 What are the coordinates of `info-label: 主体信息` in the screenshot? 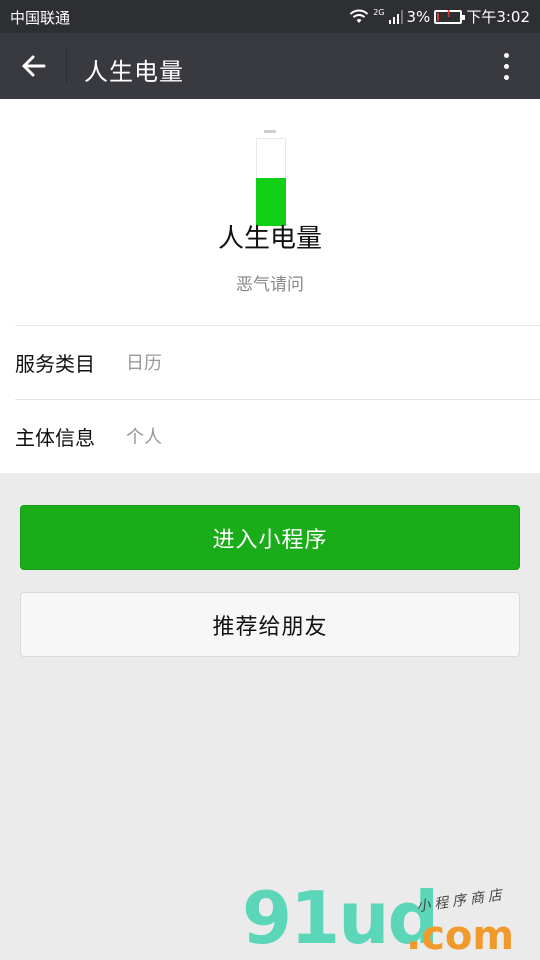 It's located at (55, 437).